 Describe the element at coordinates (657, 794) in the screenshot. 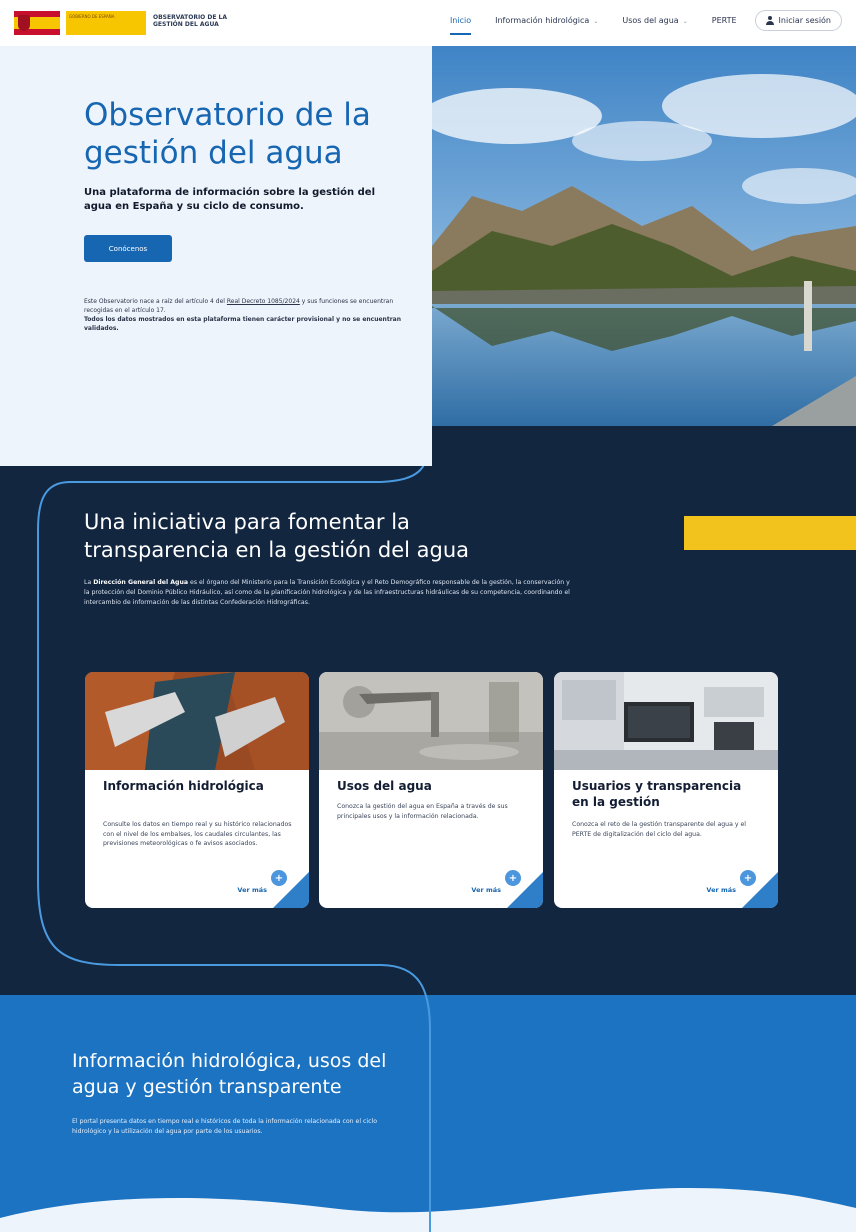

I see `card-title: Usuarios y transparencia en la gestión` at that location.